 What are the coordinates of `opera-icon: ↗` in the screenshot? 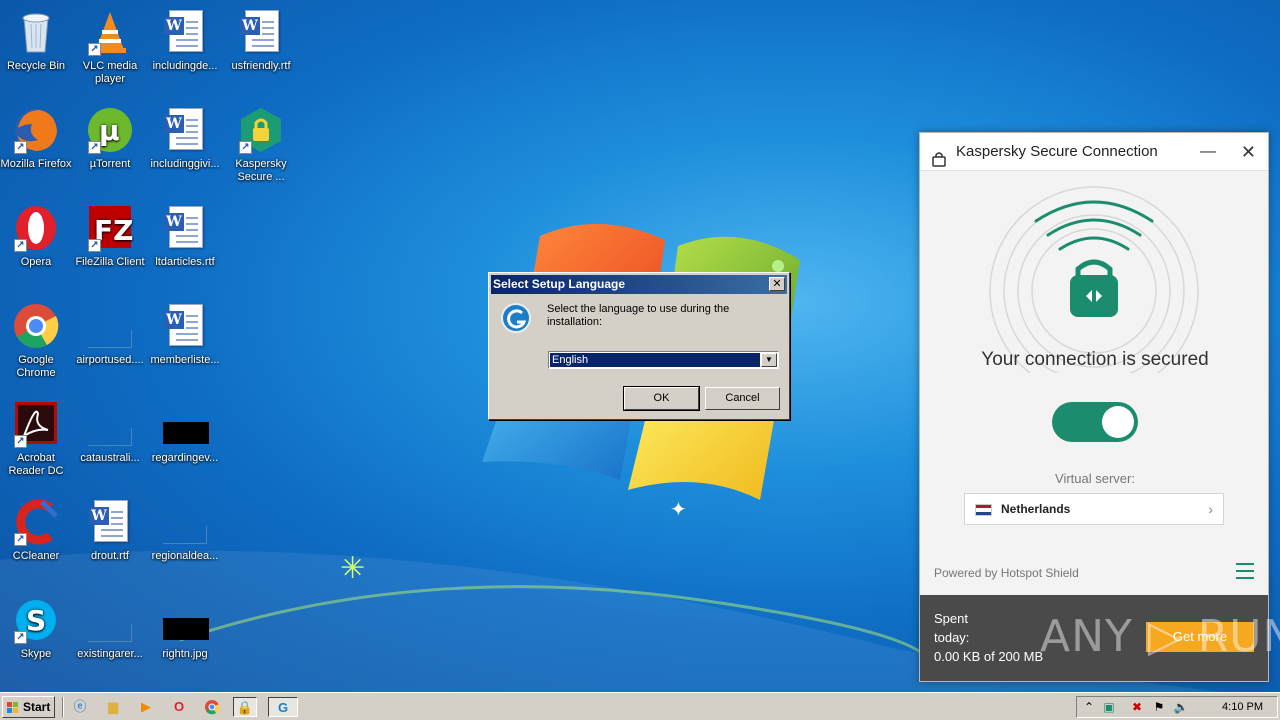 It's located at (36, 228).